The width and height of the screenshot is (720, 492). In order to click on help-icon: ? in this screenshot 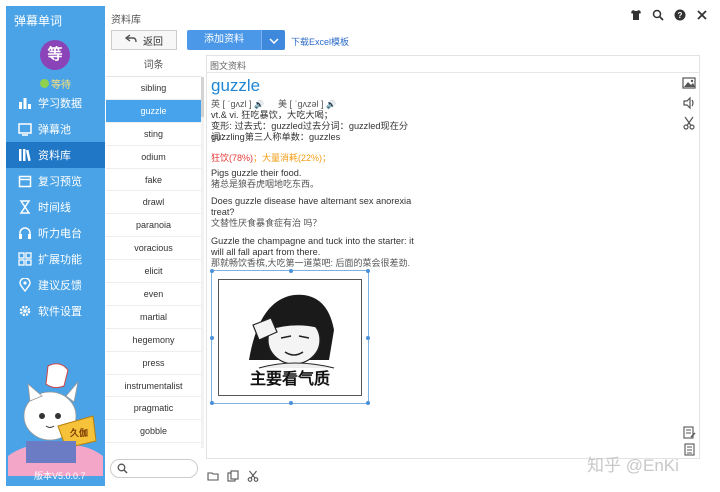, I will do `click(680, 15)`.